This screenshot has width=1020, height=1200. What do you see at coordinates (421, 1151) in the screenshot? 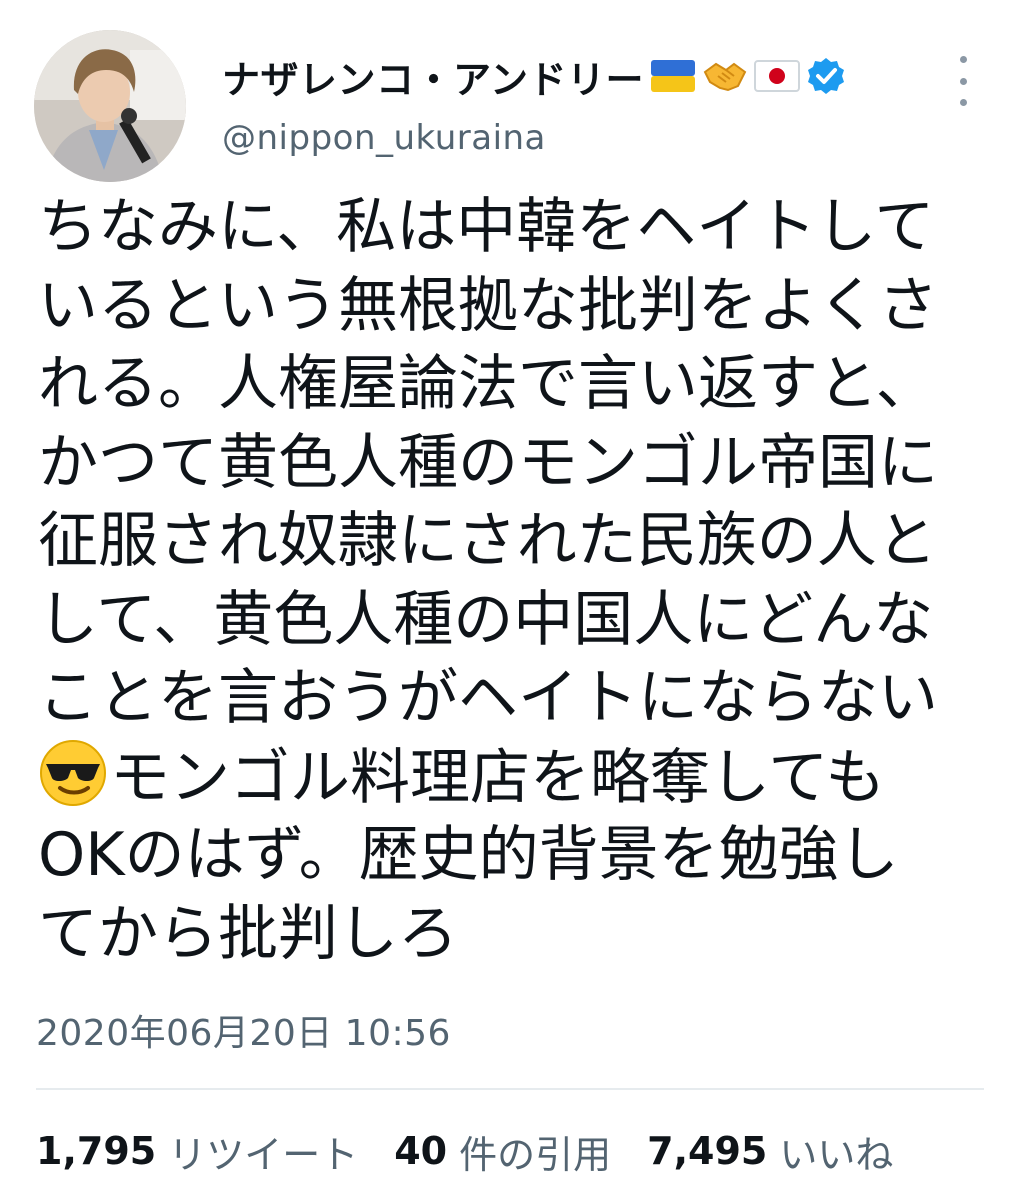
I see `quotes-count: 40` at bounding box center [421, 1151].